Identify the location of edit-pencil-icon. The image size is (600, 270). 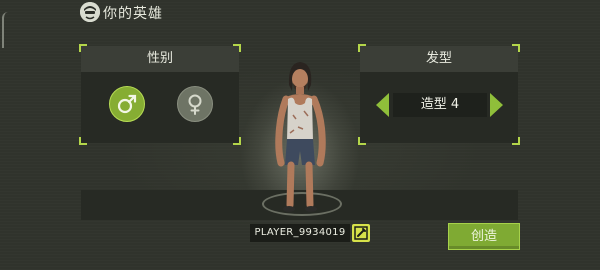
(361, 233).